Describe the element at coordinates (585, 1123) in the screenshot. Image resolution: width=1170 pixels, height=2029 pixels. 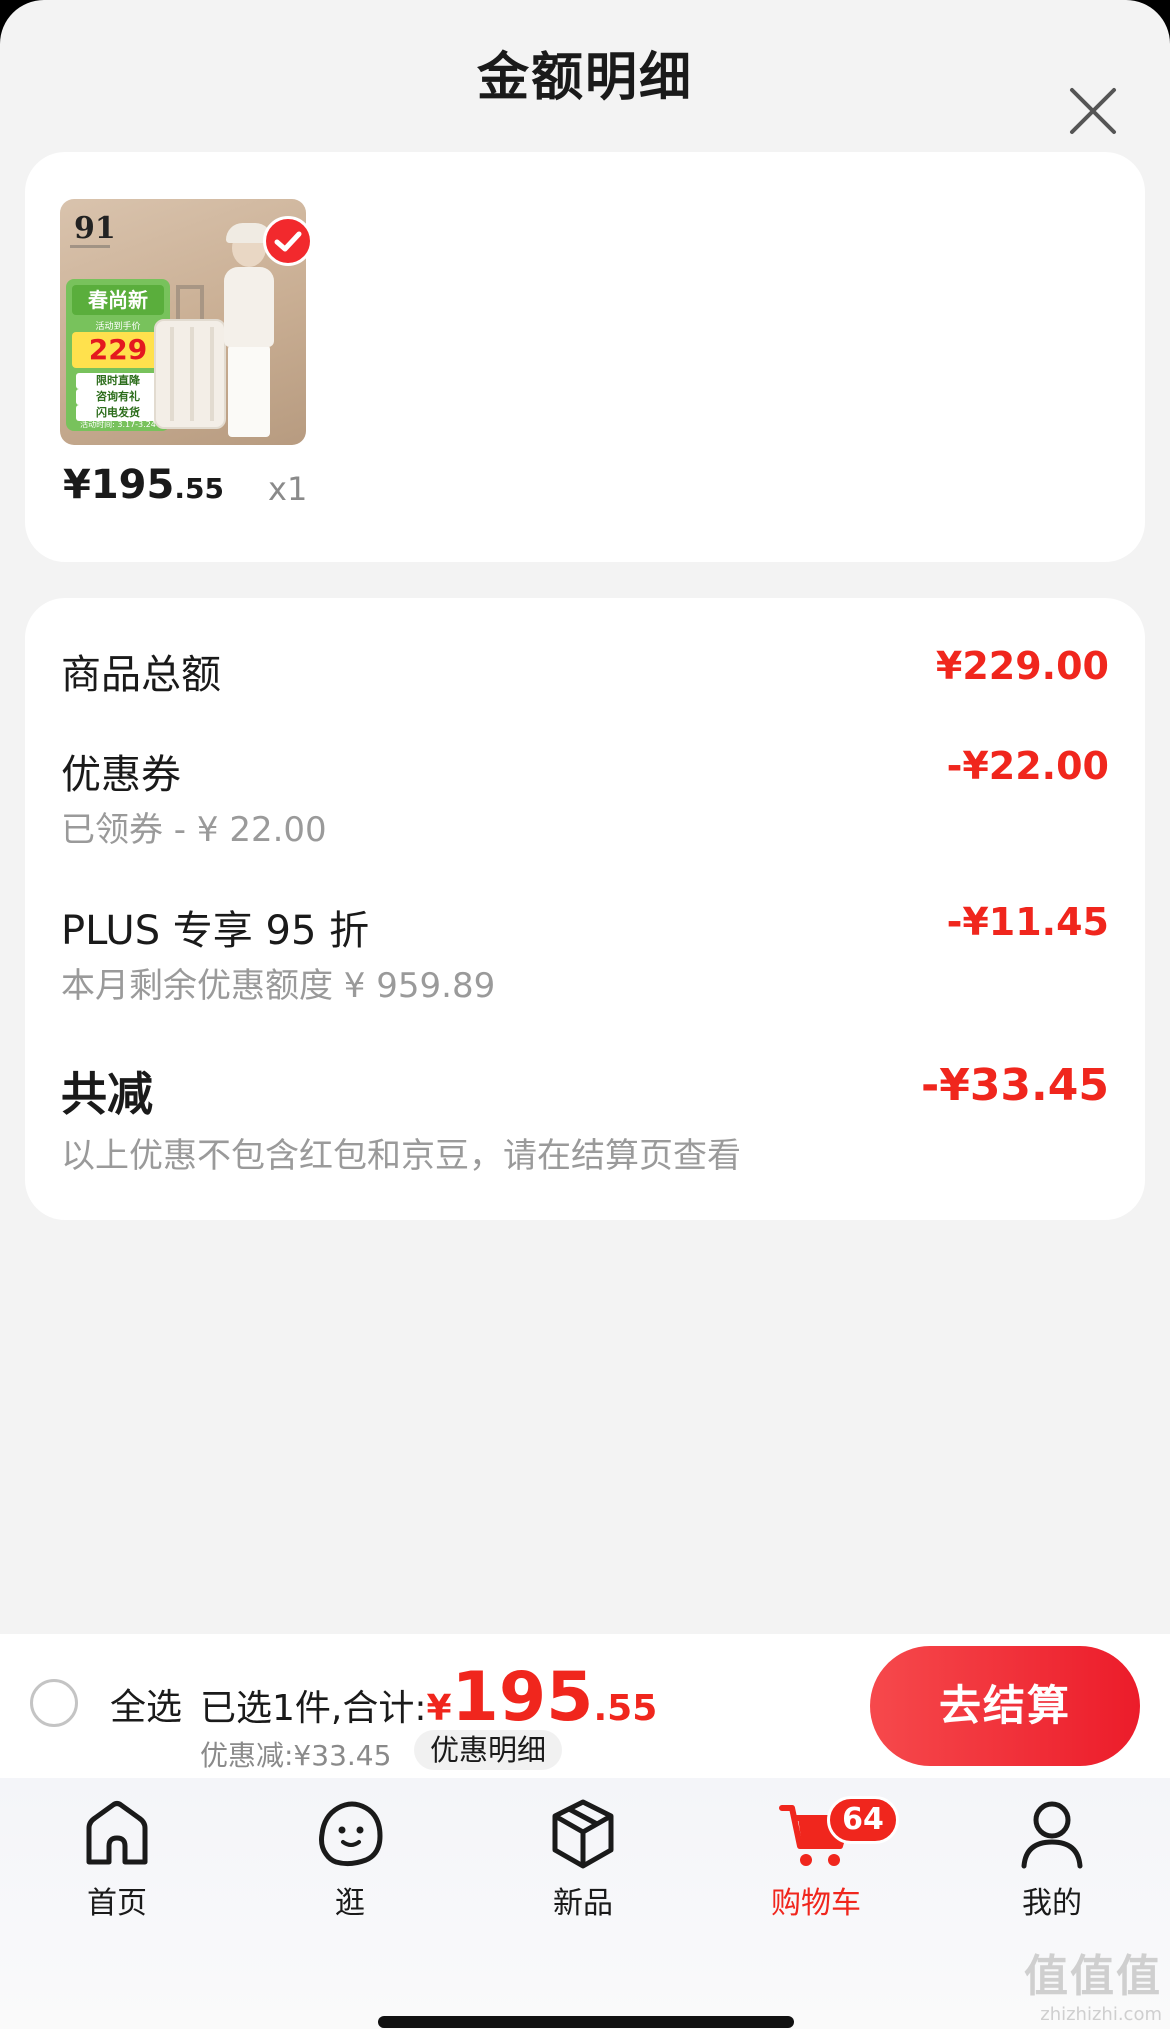
I see `row-total-saved: 共减 -¥33.45 以上优惠不包含红包和京豆，请在结算页查看` at that location.